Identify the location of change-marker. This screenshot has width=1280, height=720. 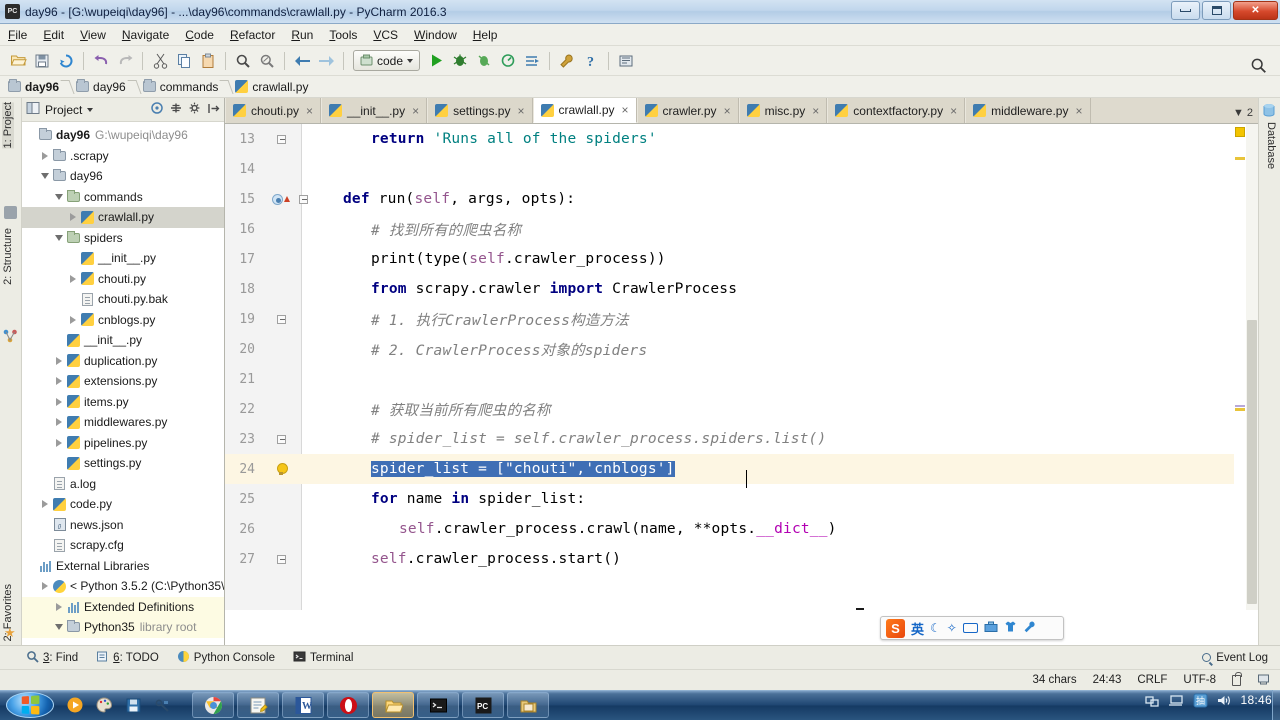
(1240, 406).